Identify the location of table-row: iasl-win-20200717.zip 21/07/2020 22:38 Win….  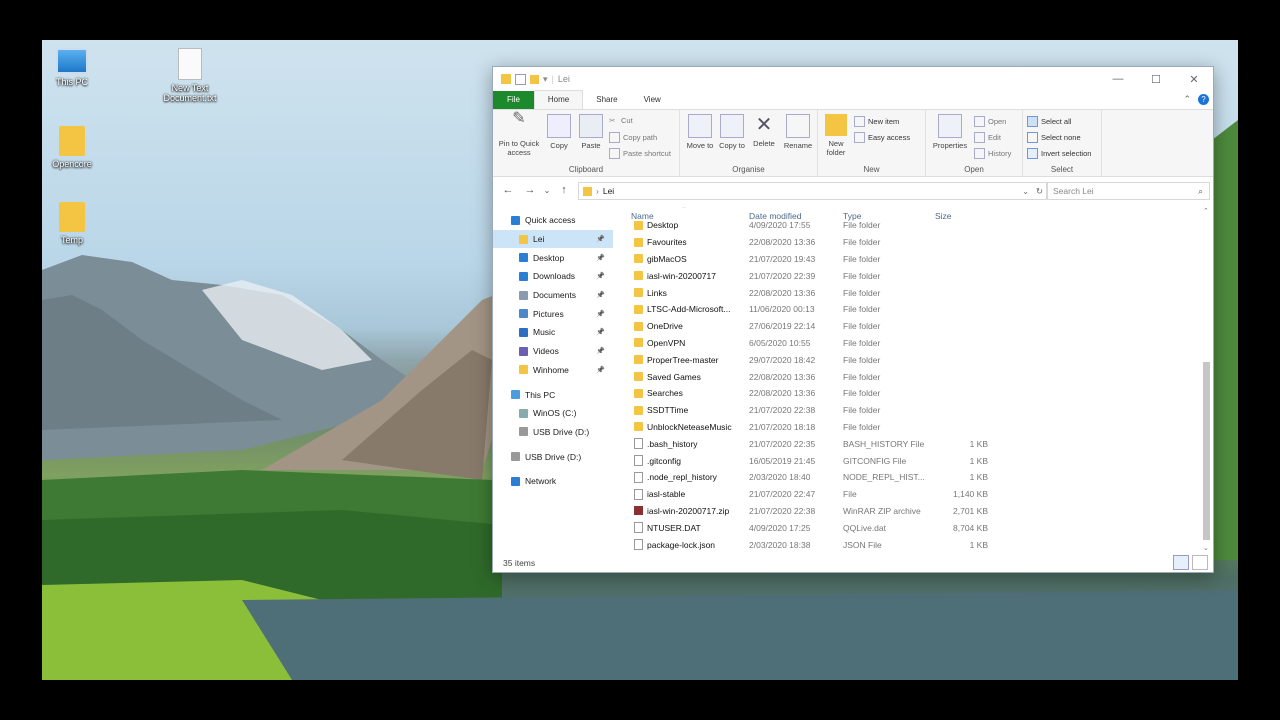
(910, 511).